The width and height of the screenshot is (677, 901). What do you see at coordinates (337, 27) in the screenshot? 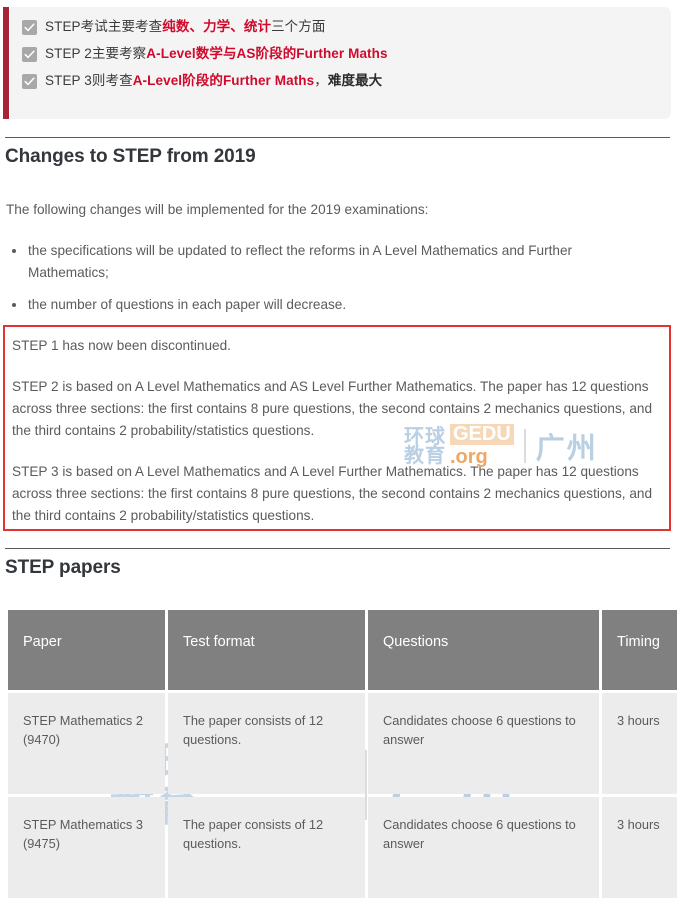
I see `list-item: STEP考试主要考查纯数、力学、统计三个方面` at bounding box center [337, 27].